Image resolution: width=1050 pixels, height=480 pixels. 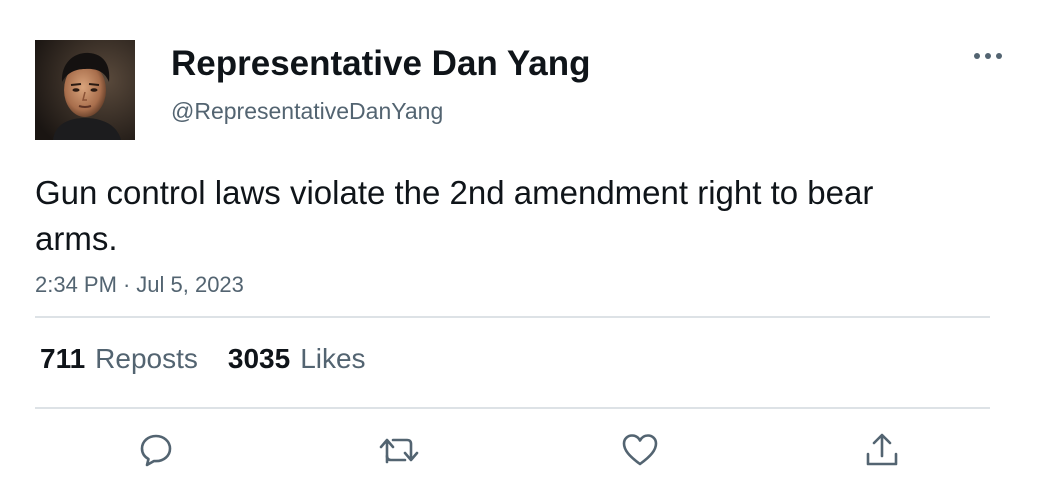 I want to click on repost-icon, so click(x=399, y=451).